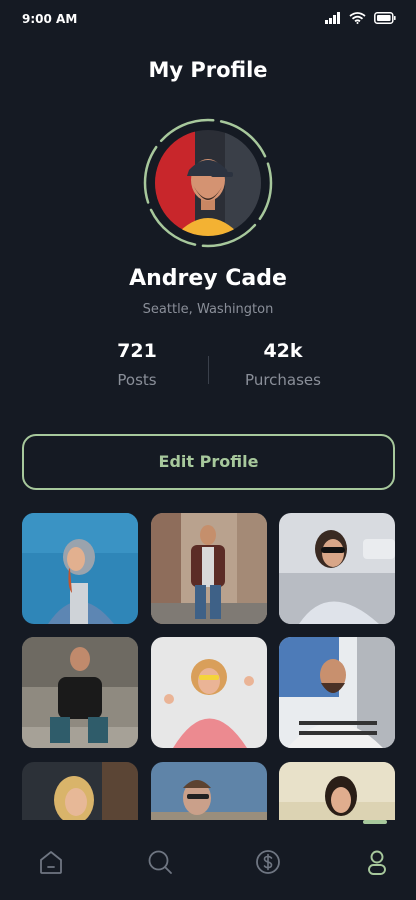 The height and width of the screenshot is (900, 416). I want to click on status-bar: 9:00 AM, so click(208, 20).